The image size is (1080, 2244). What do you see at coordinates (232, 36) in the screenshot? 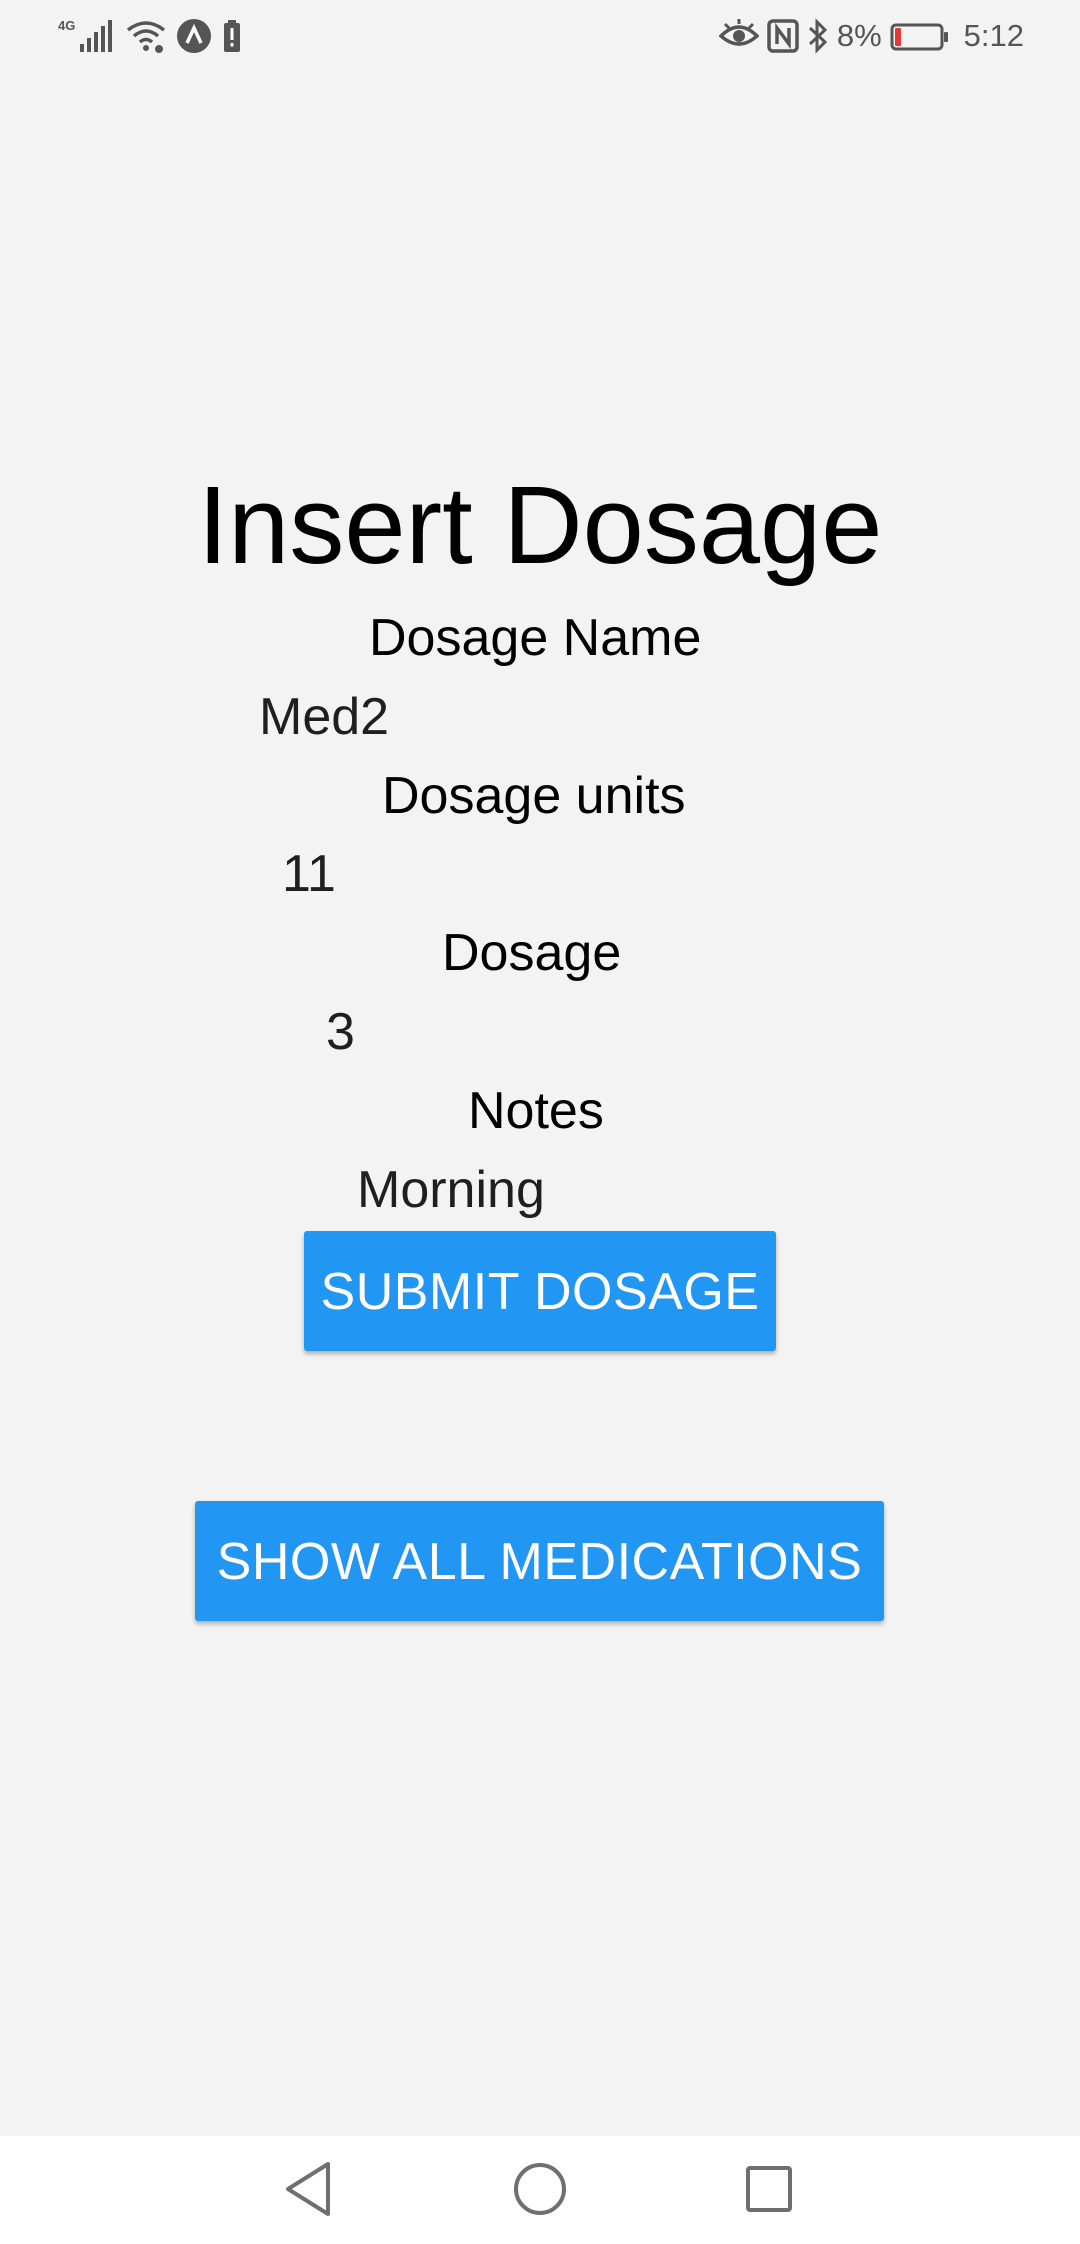
I see `battery-alert-icon` at bounding box center [232, 36].